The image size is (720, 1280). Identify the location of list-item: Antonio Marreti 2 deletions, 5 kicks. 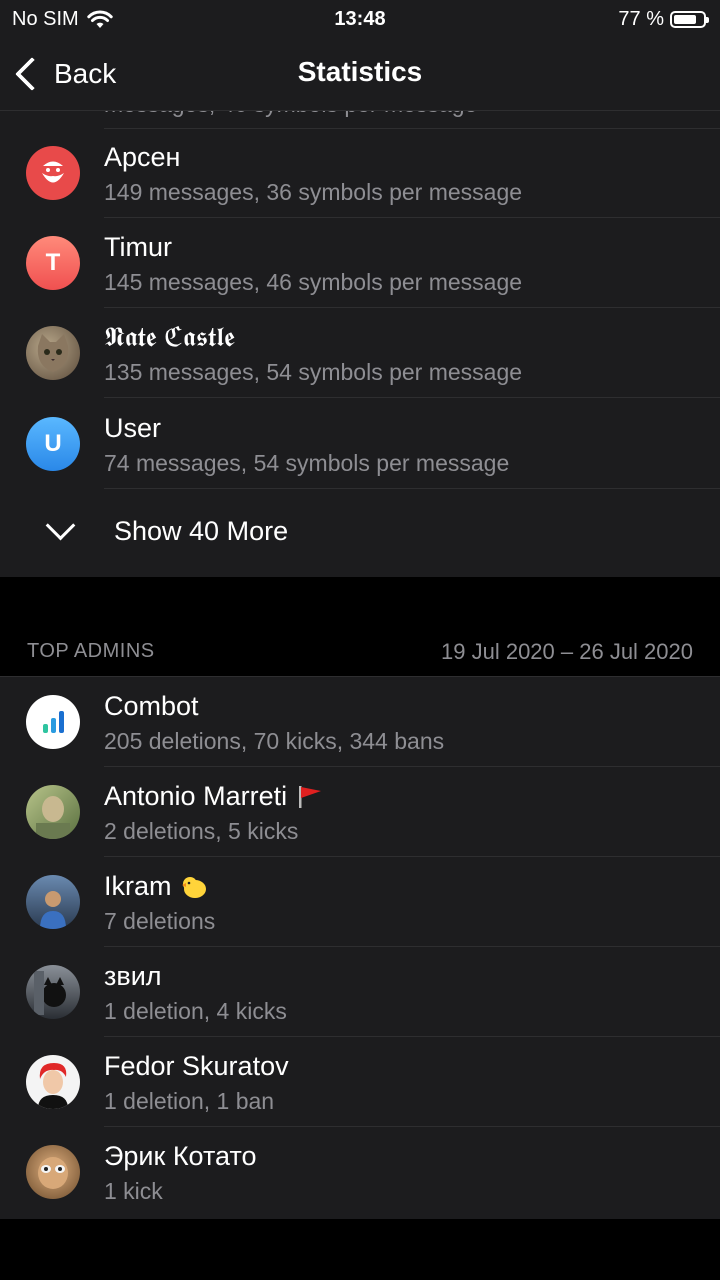
(360, 812).